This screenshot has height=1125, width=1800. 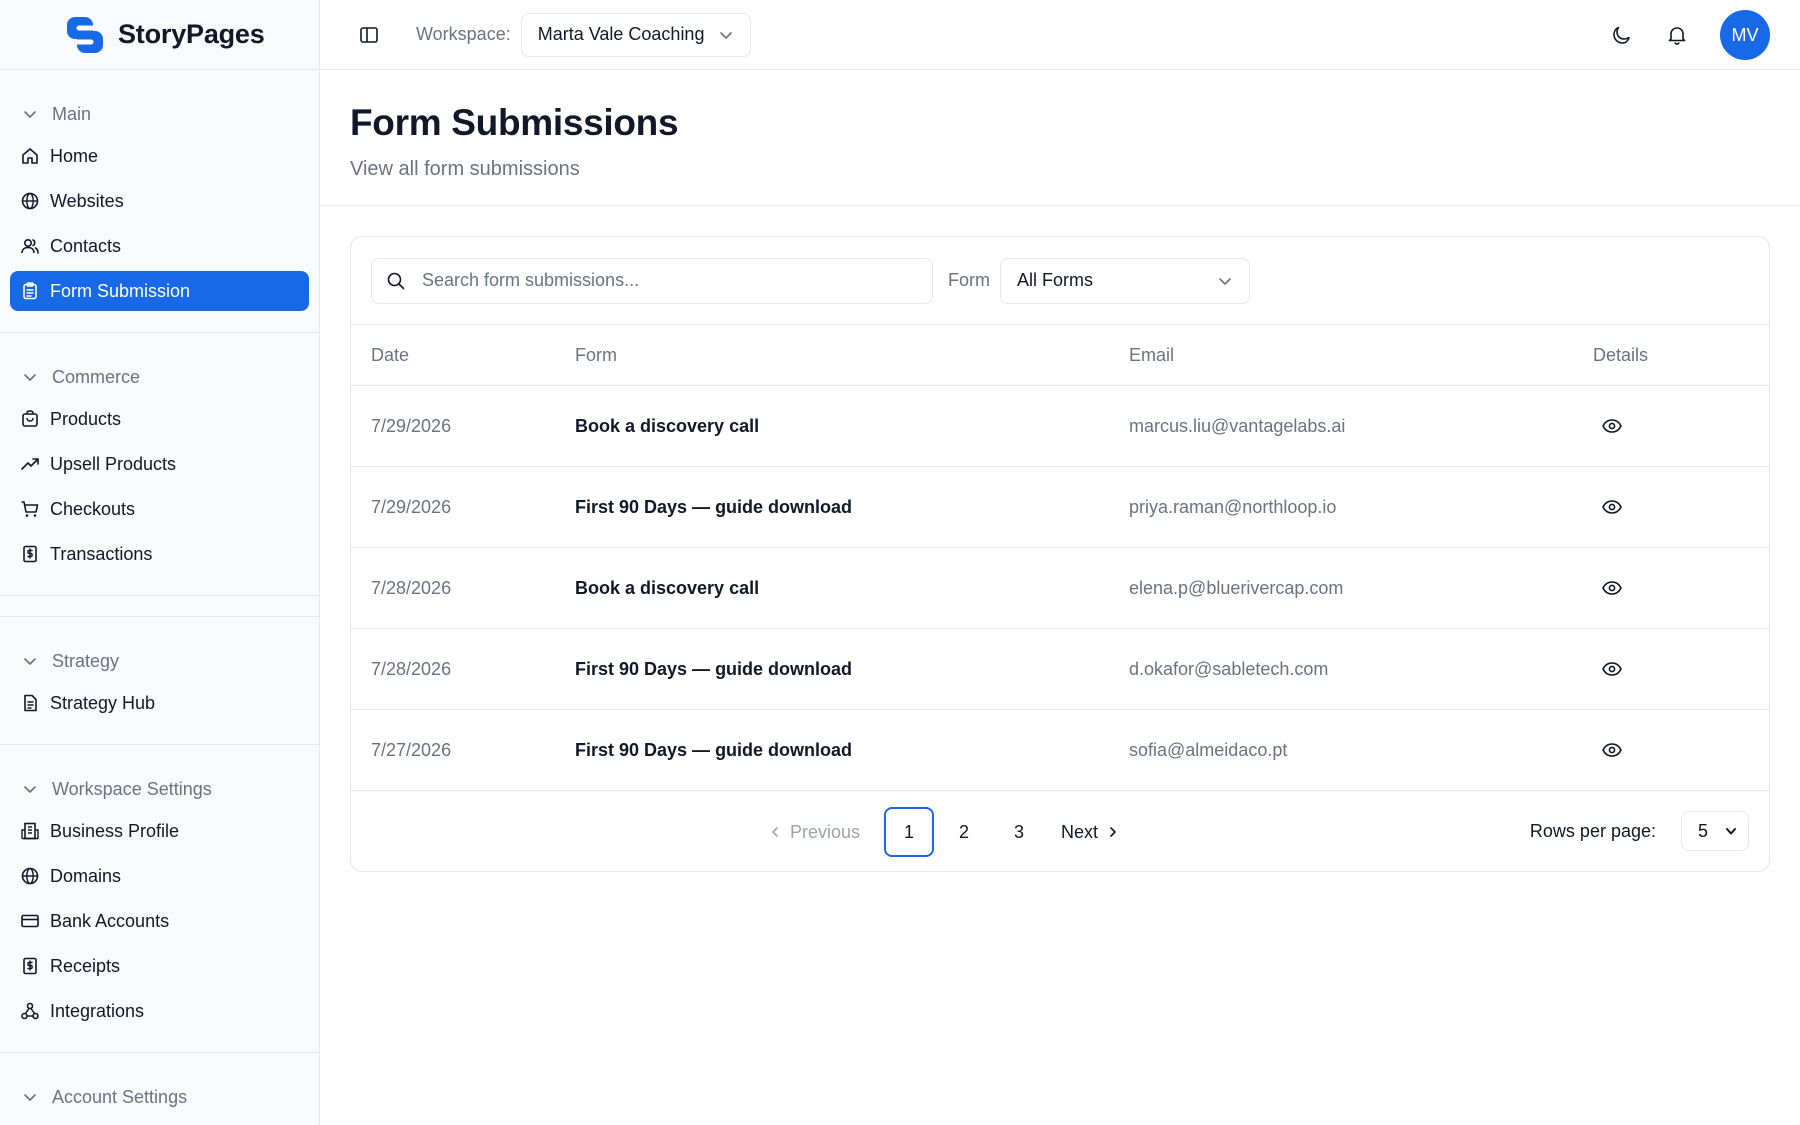 I want to click on section-header-commerce: Commerce, so click(x=159, y=377).